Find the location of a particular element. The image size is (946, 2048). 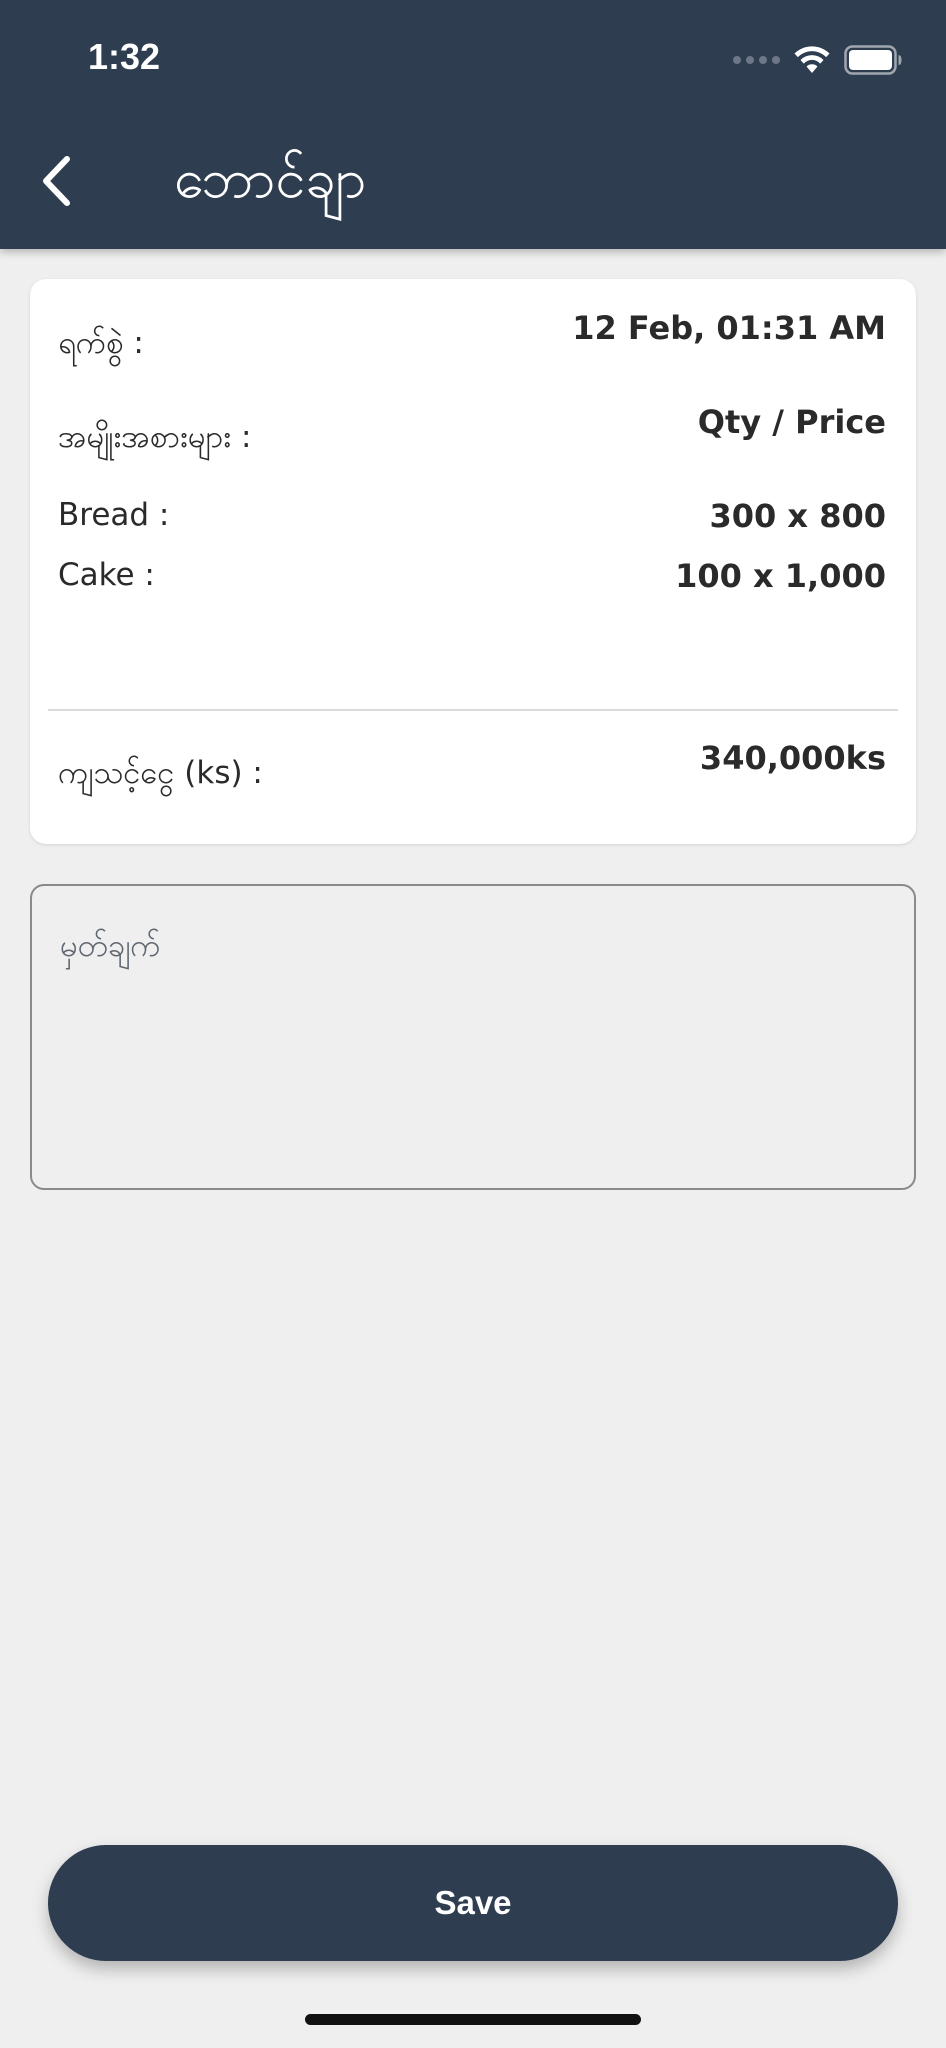

total-label: ကျသင့်ငွေ (ks) : is located at coordinates (160, 773).